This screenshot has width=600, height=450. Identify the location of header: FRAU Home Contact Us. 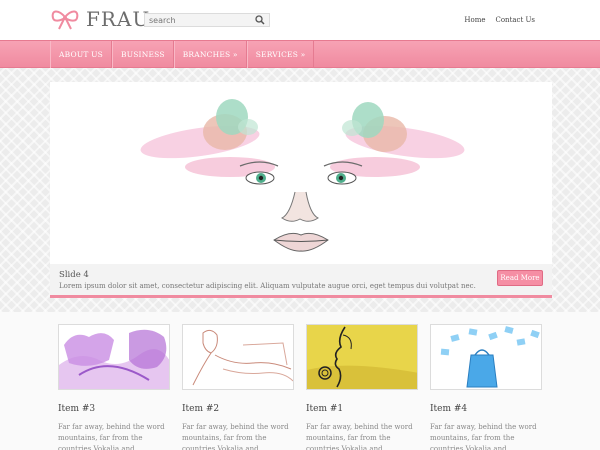
(300, 20).